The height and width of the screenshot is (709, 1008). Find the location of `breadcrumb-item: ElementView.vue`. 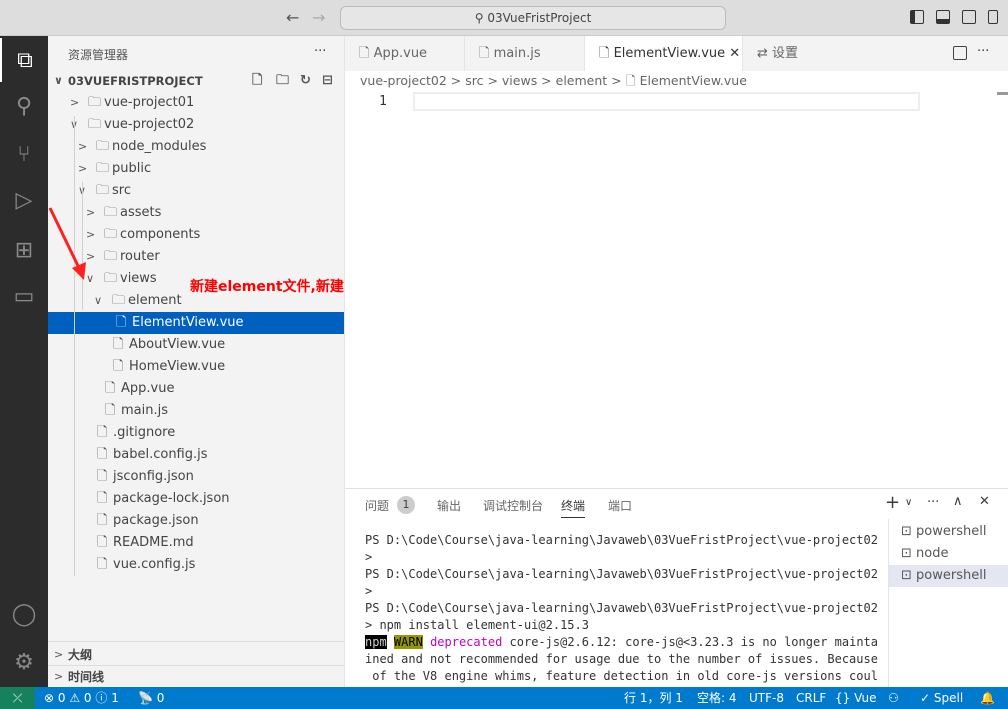

breadcrumb-item: ElementView.vue is located at coordinates (693, 80).